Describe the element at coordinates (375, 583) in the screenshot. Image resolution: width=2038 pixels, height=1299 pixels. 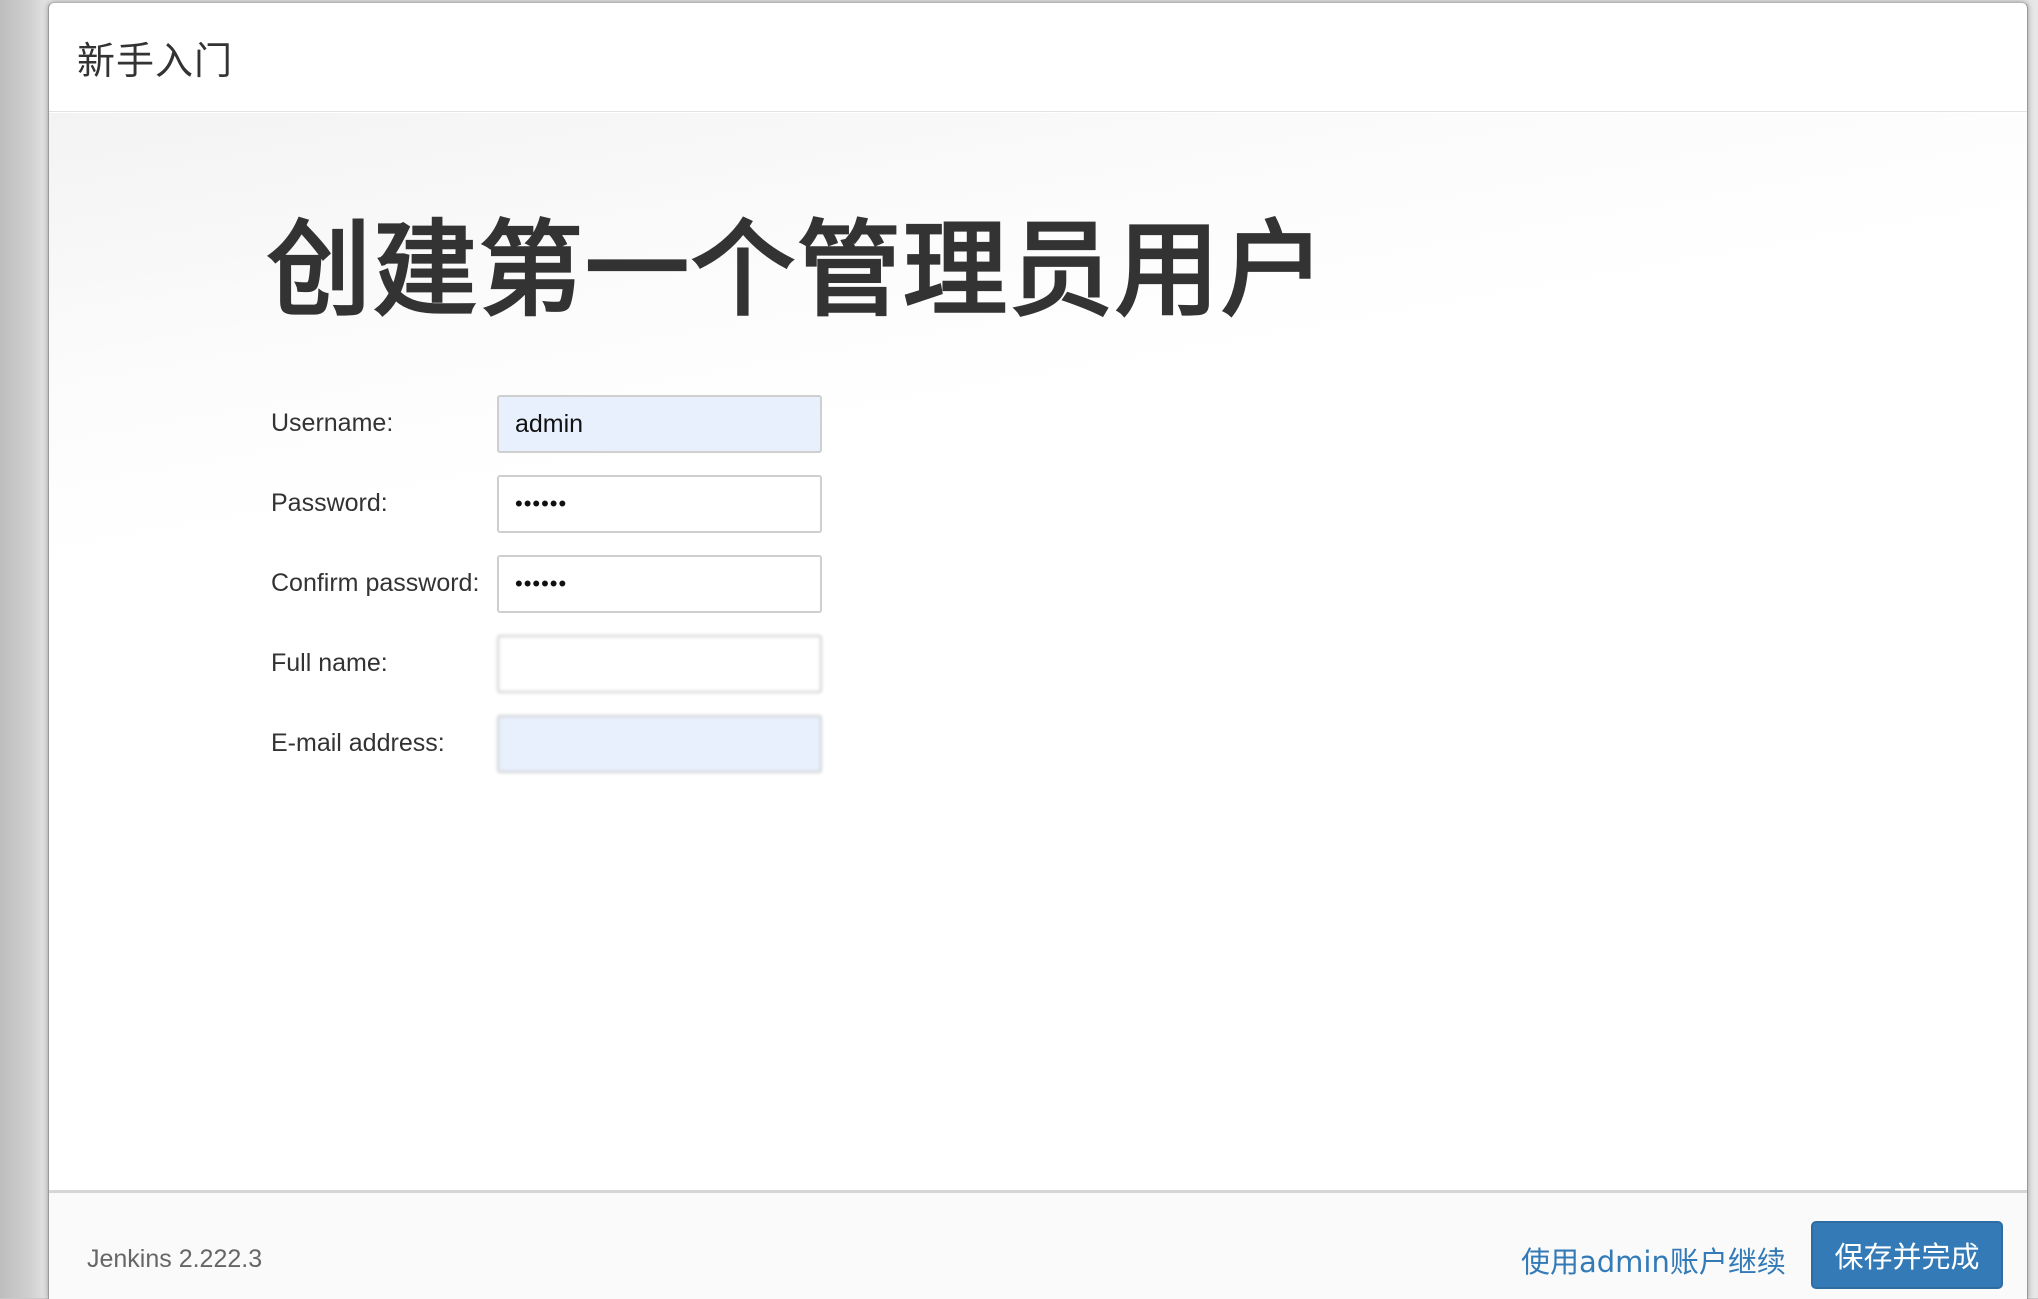
I see `confirm-password-label: Confirm password:` at that location.